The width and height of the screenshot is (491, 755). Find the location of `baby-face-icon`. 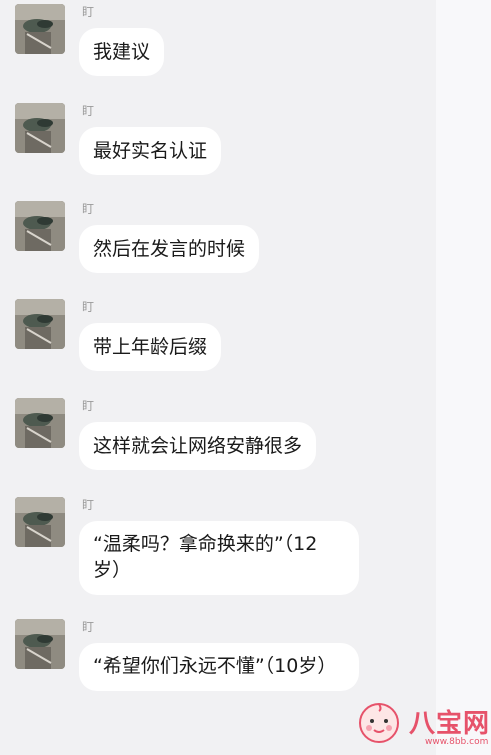

baby-face-icon is located at coordinates (379, 723).